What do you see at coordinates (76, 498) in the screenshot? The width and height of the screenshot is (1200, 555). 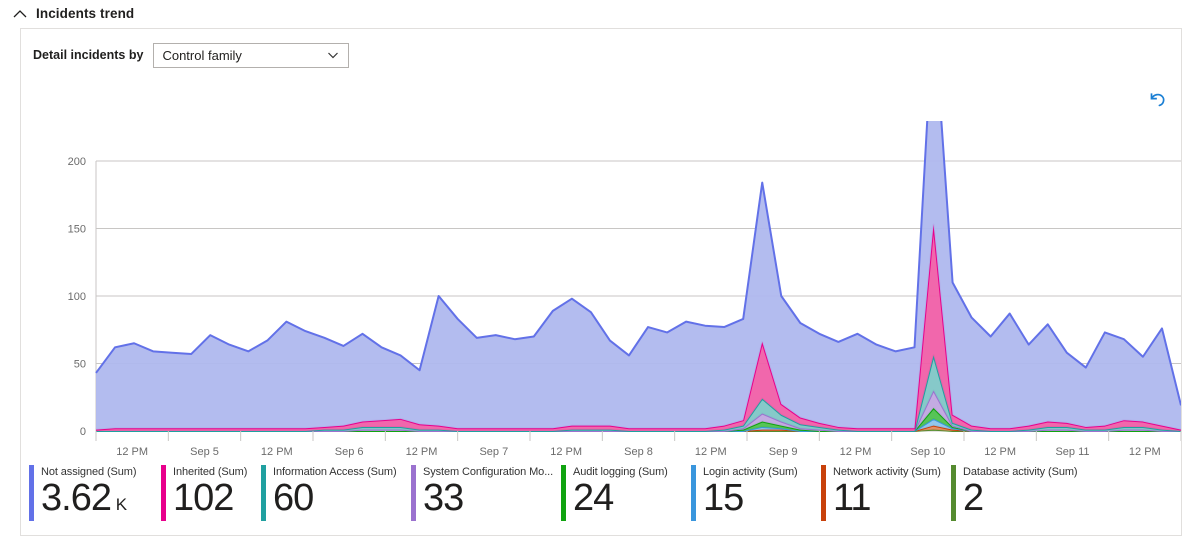 I see `legend-value-number: 3.62` at bounding box center [76, 498].